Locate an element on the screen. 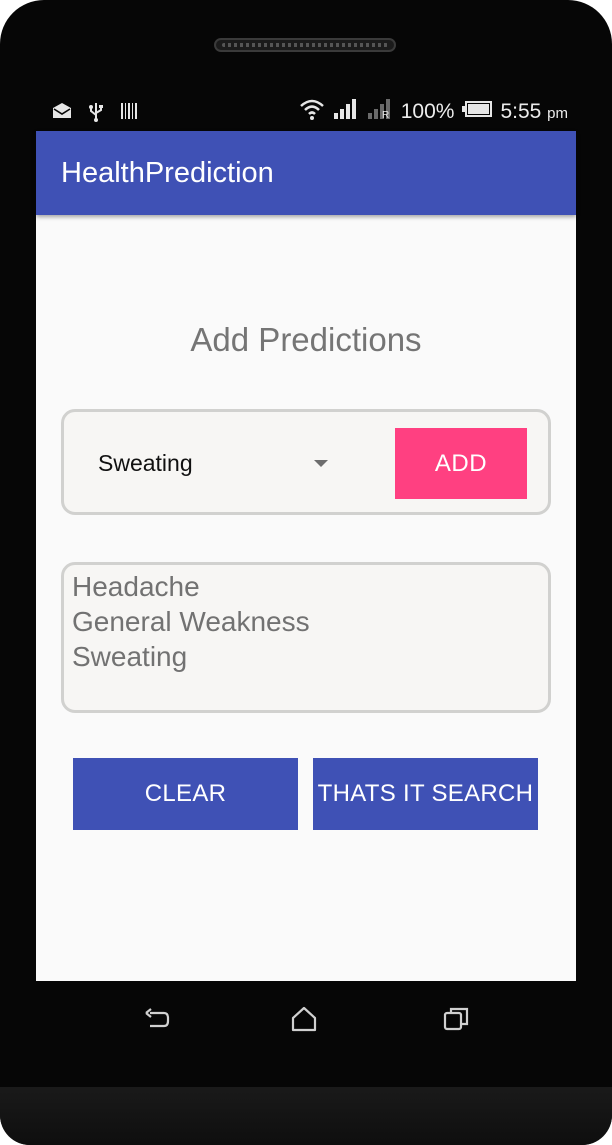 Image resolution: width=612 pixels, height=1145 pixels. page-title: Add Predictions is located at coordinates (306, 339).